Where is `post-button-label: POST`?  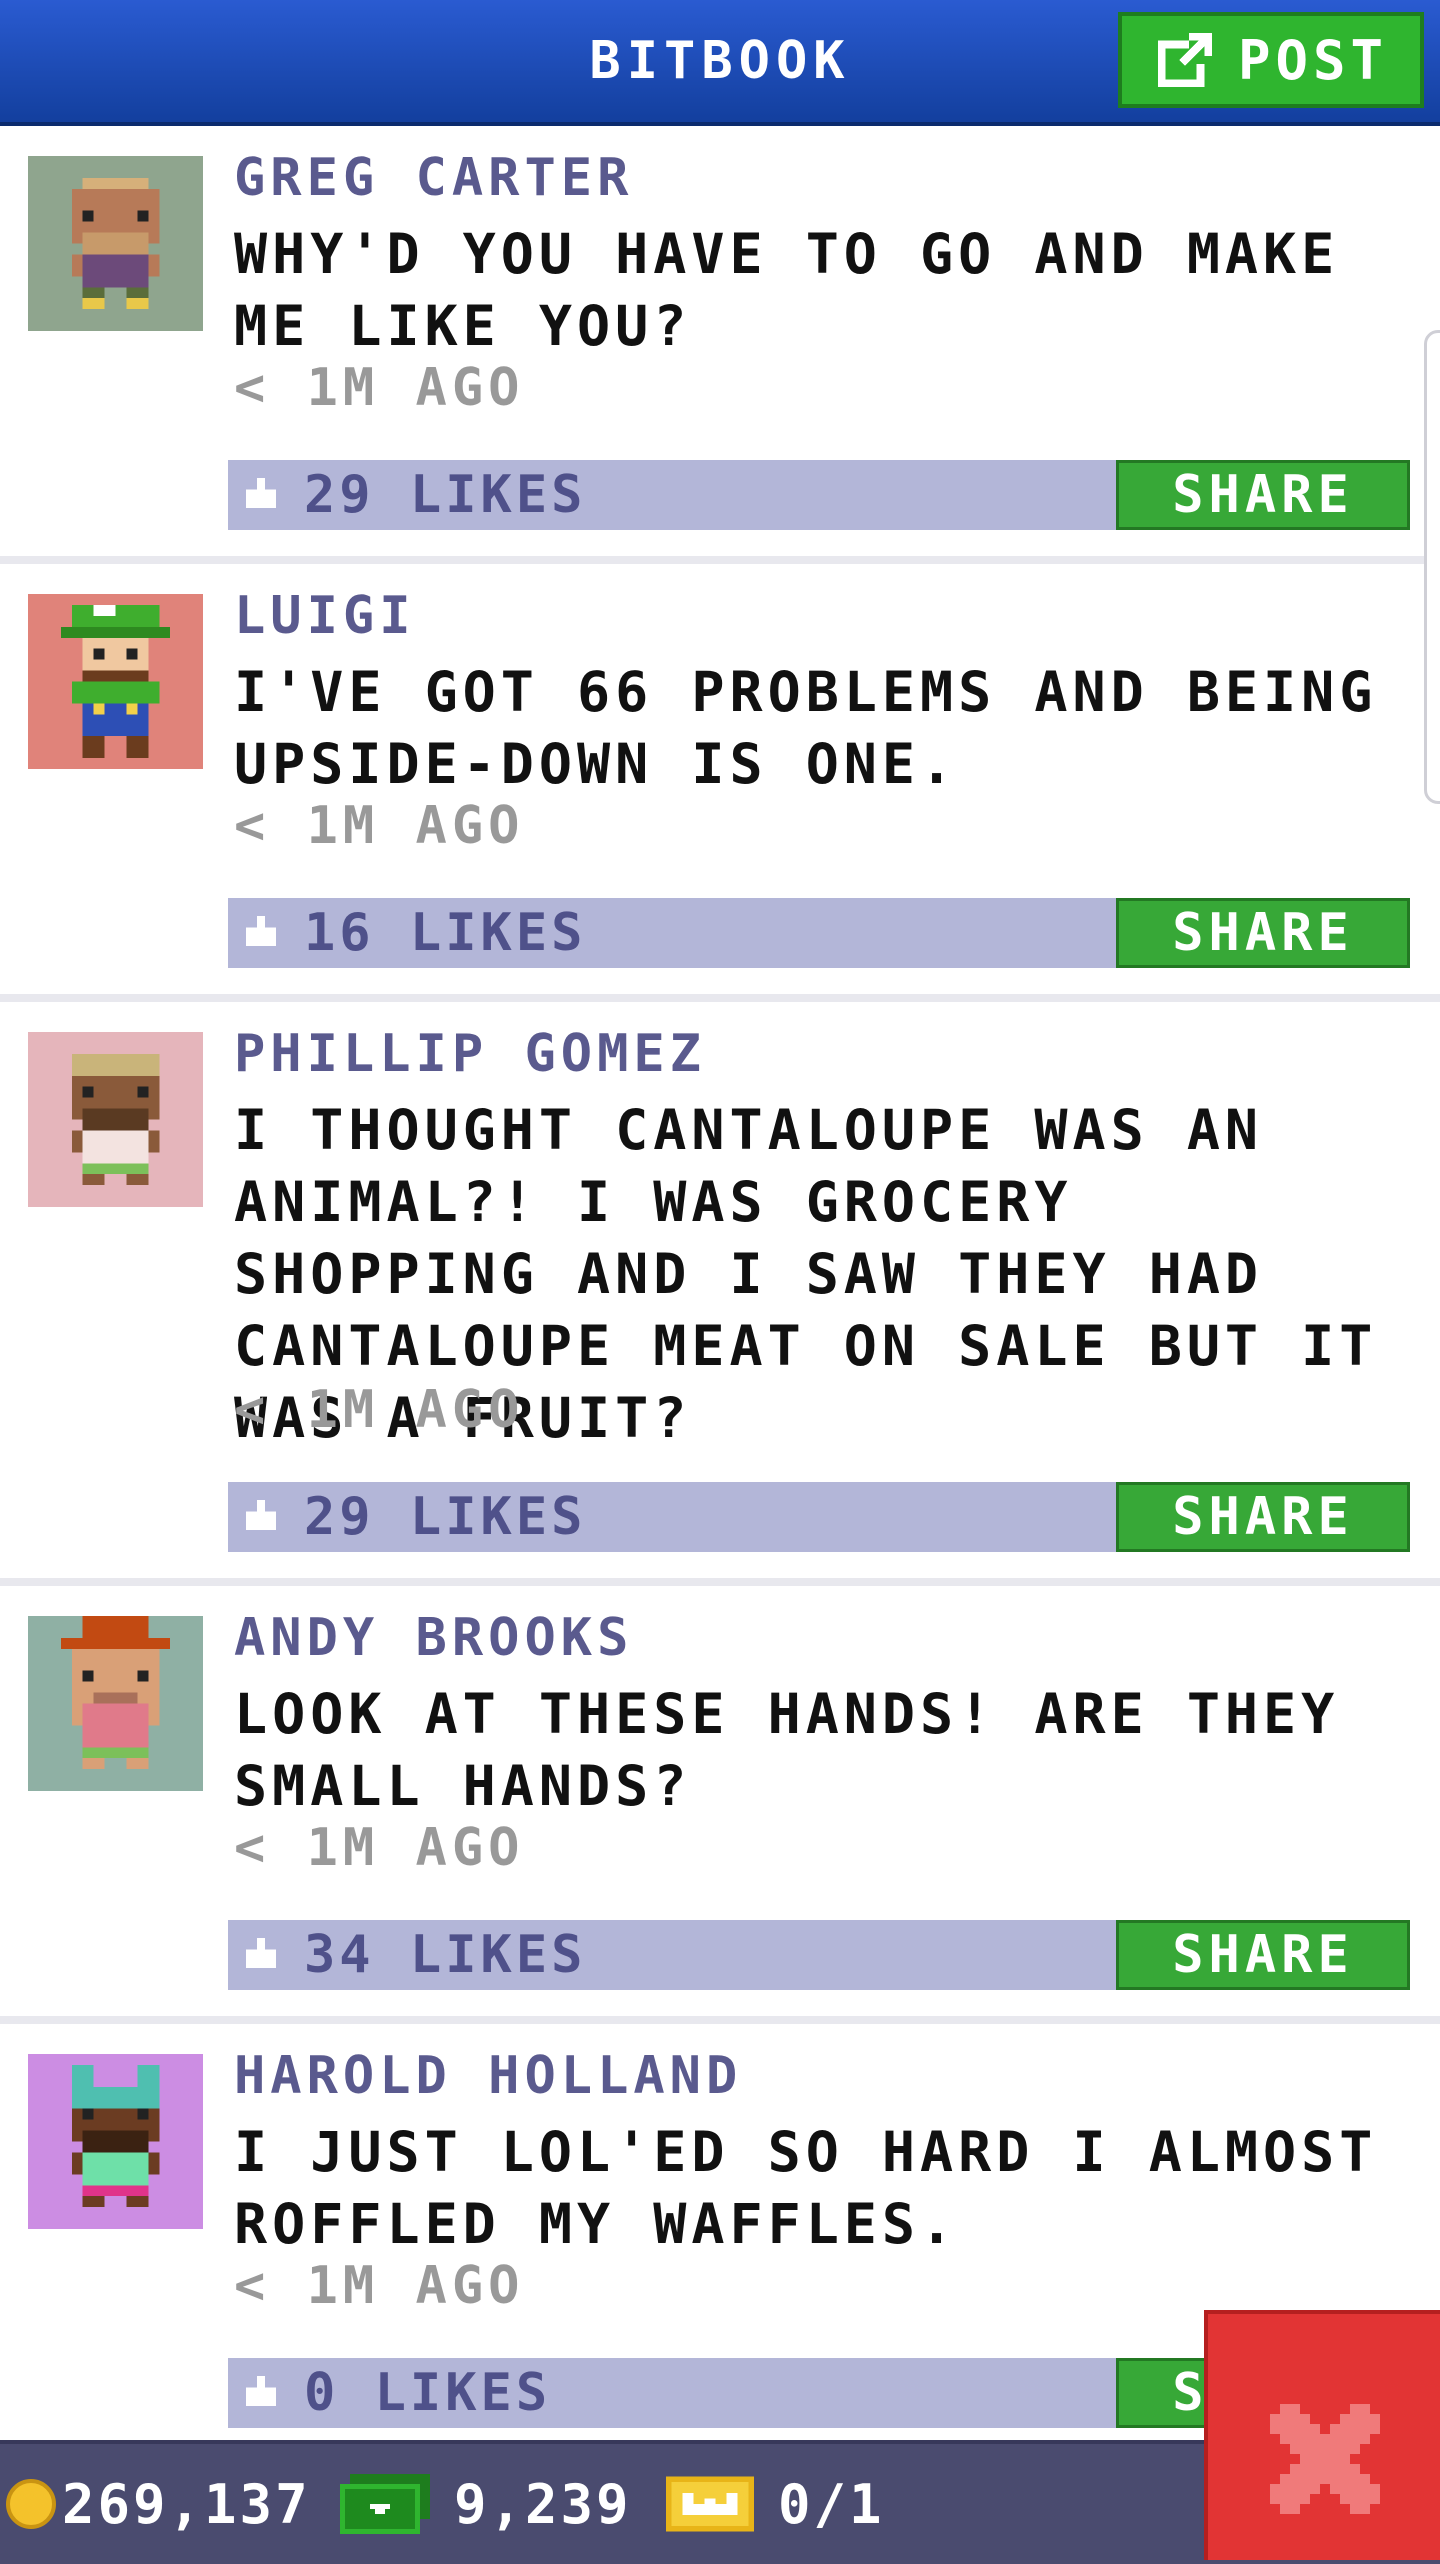 post-button-label: POST is located at coordinates (1313, 60).